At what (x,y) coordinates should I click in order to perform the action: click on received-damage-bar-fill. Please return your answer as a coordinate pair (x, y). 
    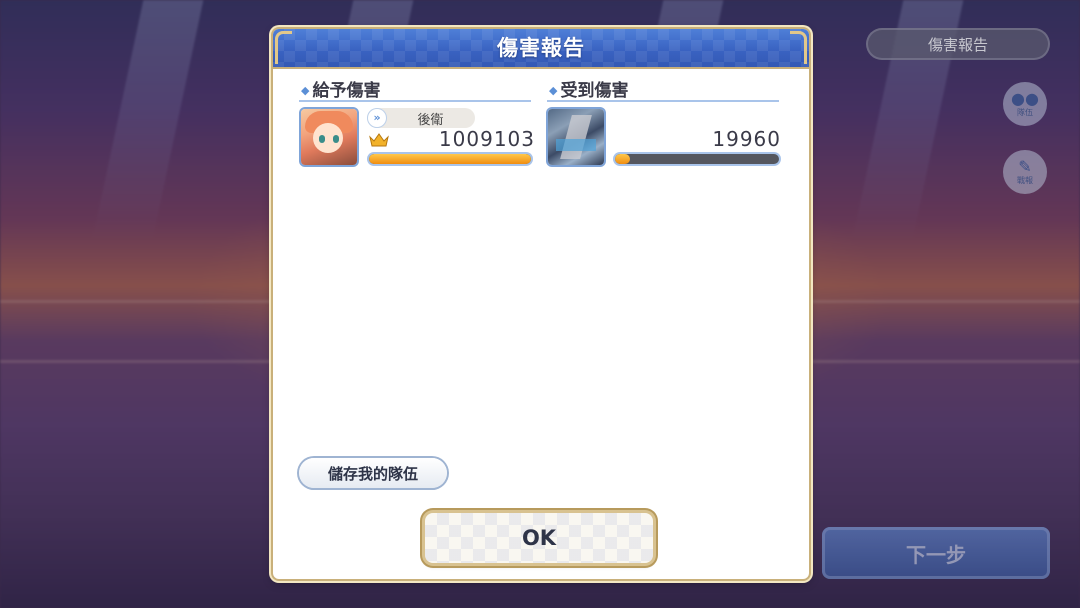
    Looking at the image, I should click on (622, 159).